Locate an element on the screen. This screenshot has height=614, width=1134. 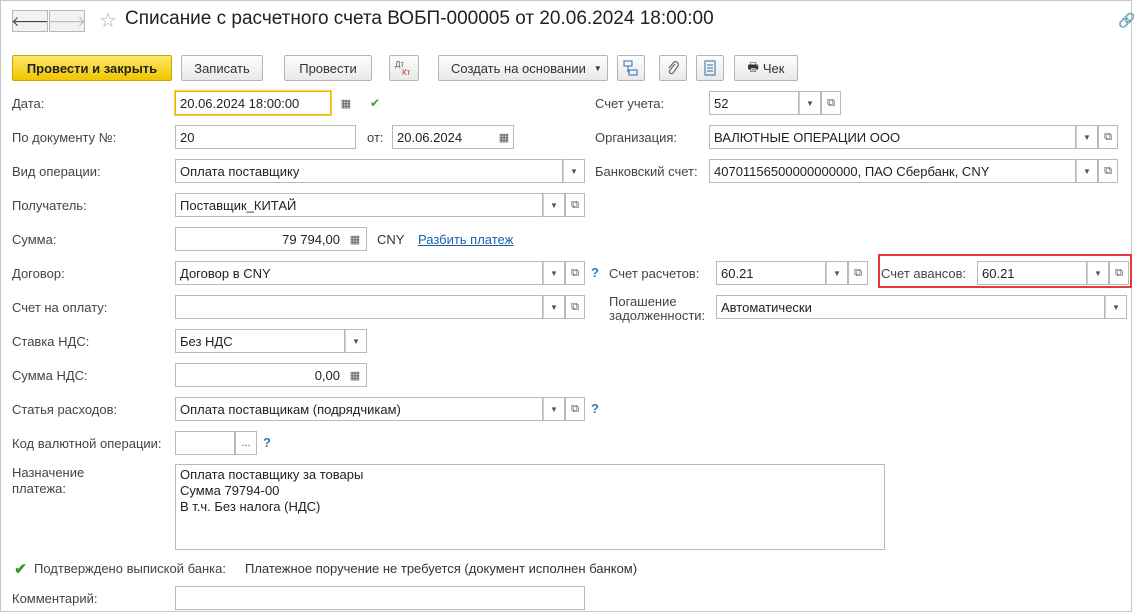
purpose-label: Назначение платежа: is located at coordinates (48, 481).